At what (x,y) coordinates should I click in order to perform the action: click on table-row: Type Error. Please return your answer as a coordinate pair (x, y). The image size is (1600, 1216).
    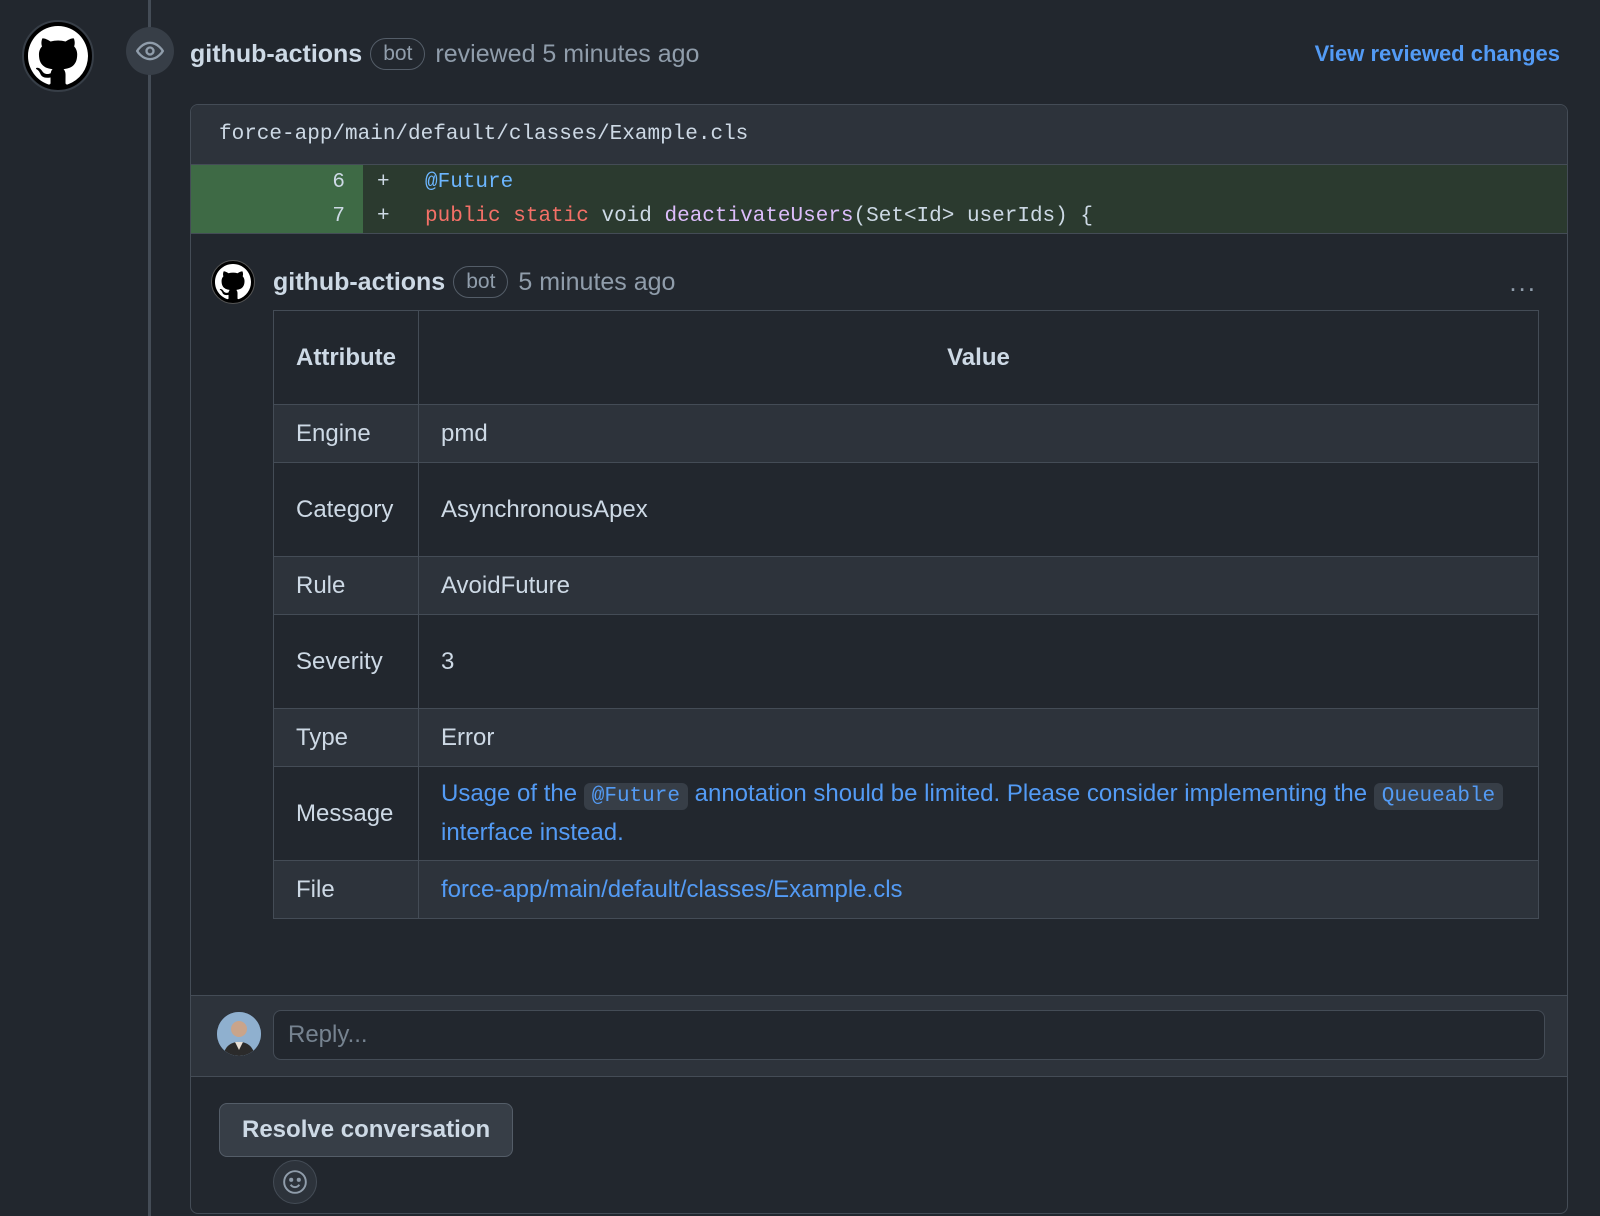
    Looking at the image, I should click on (906, 737).